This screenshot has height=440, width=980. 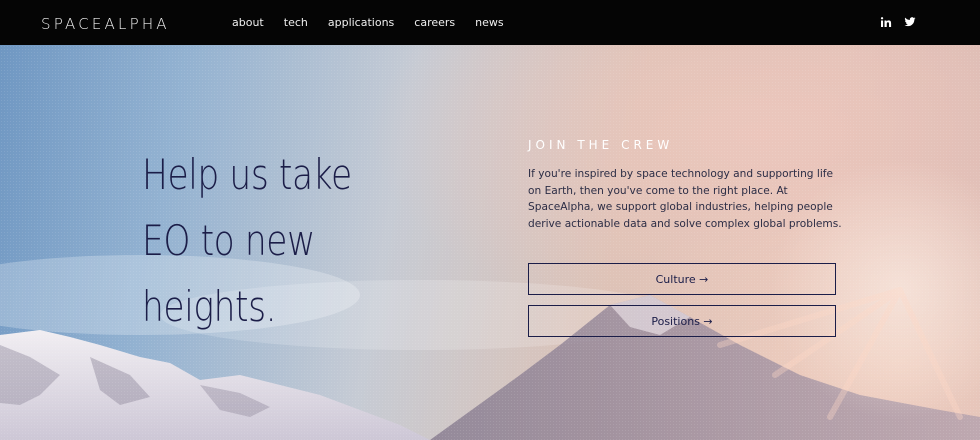 What do you see at coordinates (296, 22) in the screenshot?
I see `nav-link-tech: tech` at bounding box center [296, 22].